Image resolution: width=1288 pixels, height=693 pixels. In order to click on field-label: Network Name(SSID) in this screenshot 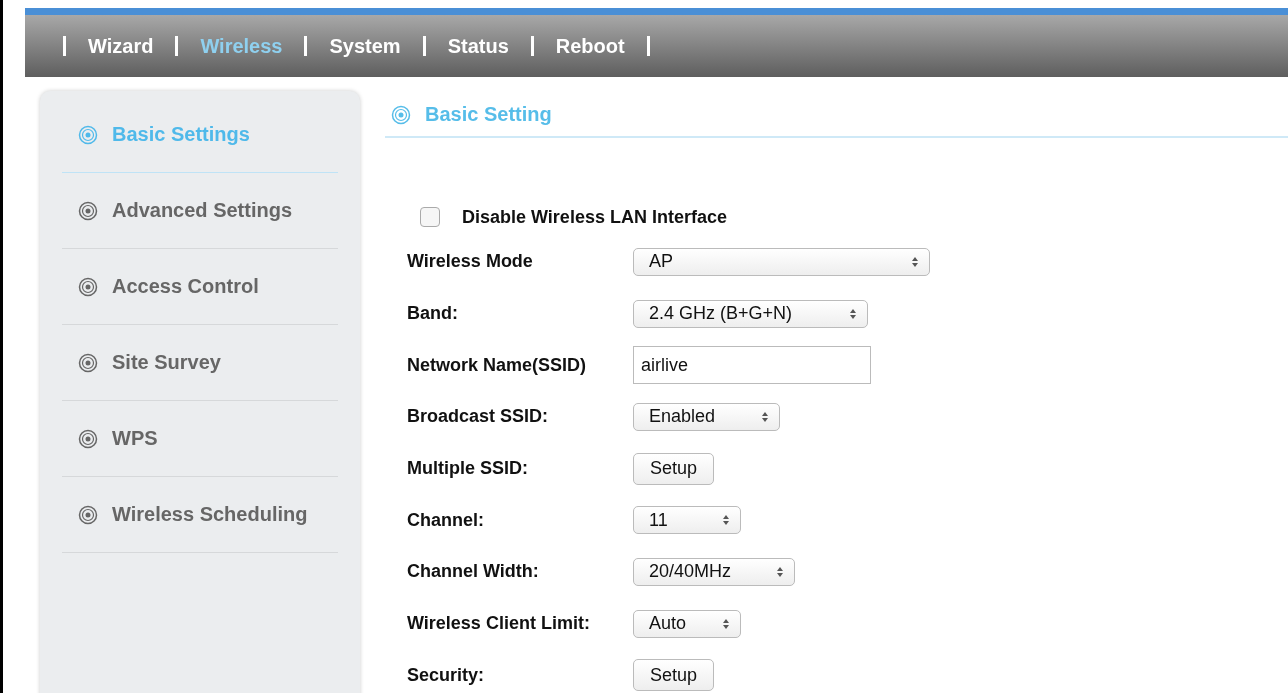, I will do `click(497, 365)`.